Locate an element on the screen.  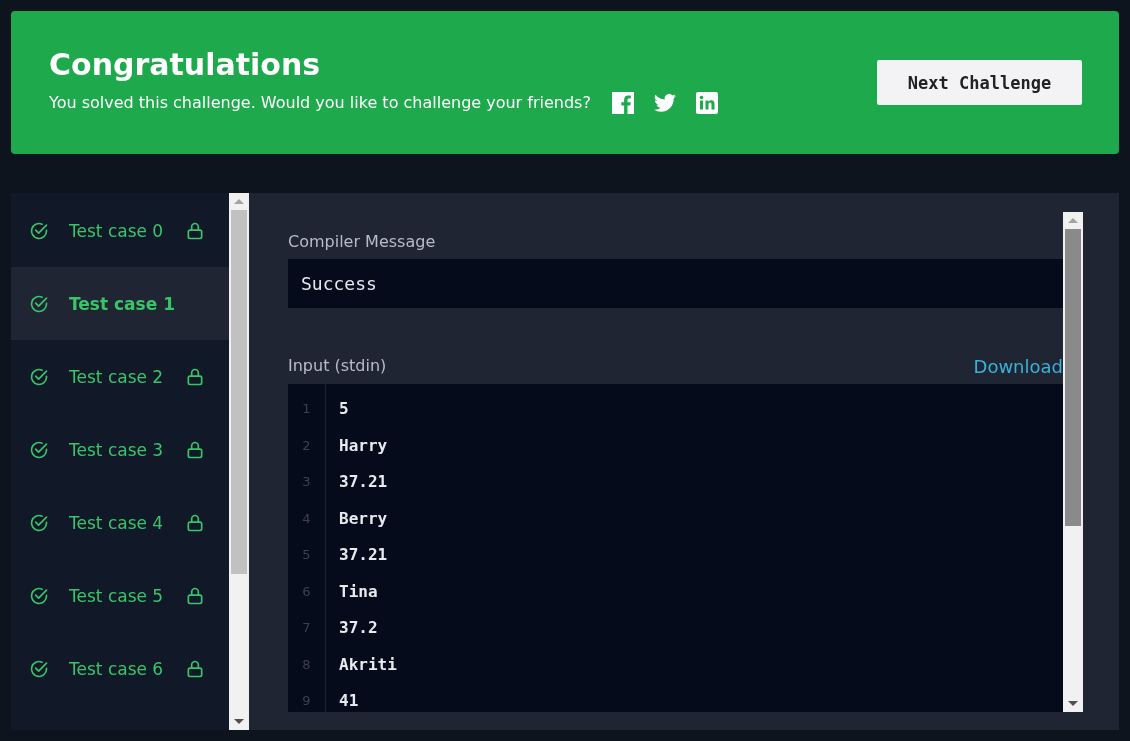
compiler-message-label: Compiler Message is located at coordinates (362, 241).